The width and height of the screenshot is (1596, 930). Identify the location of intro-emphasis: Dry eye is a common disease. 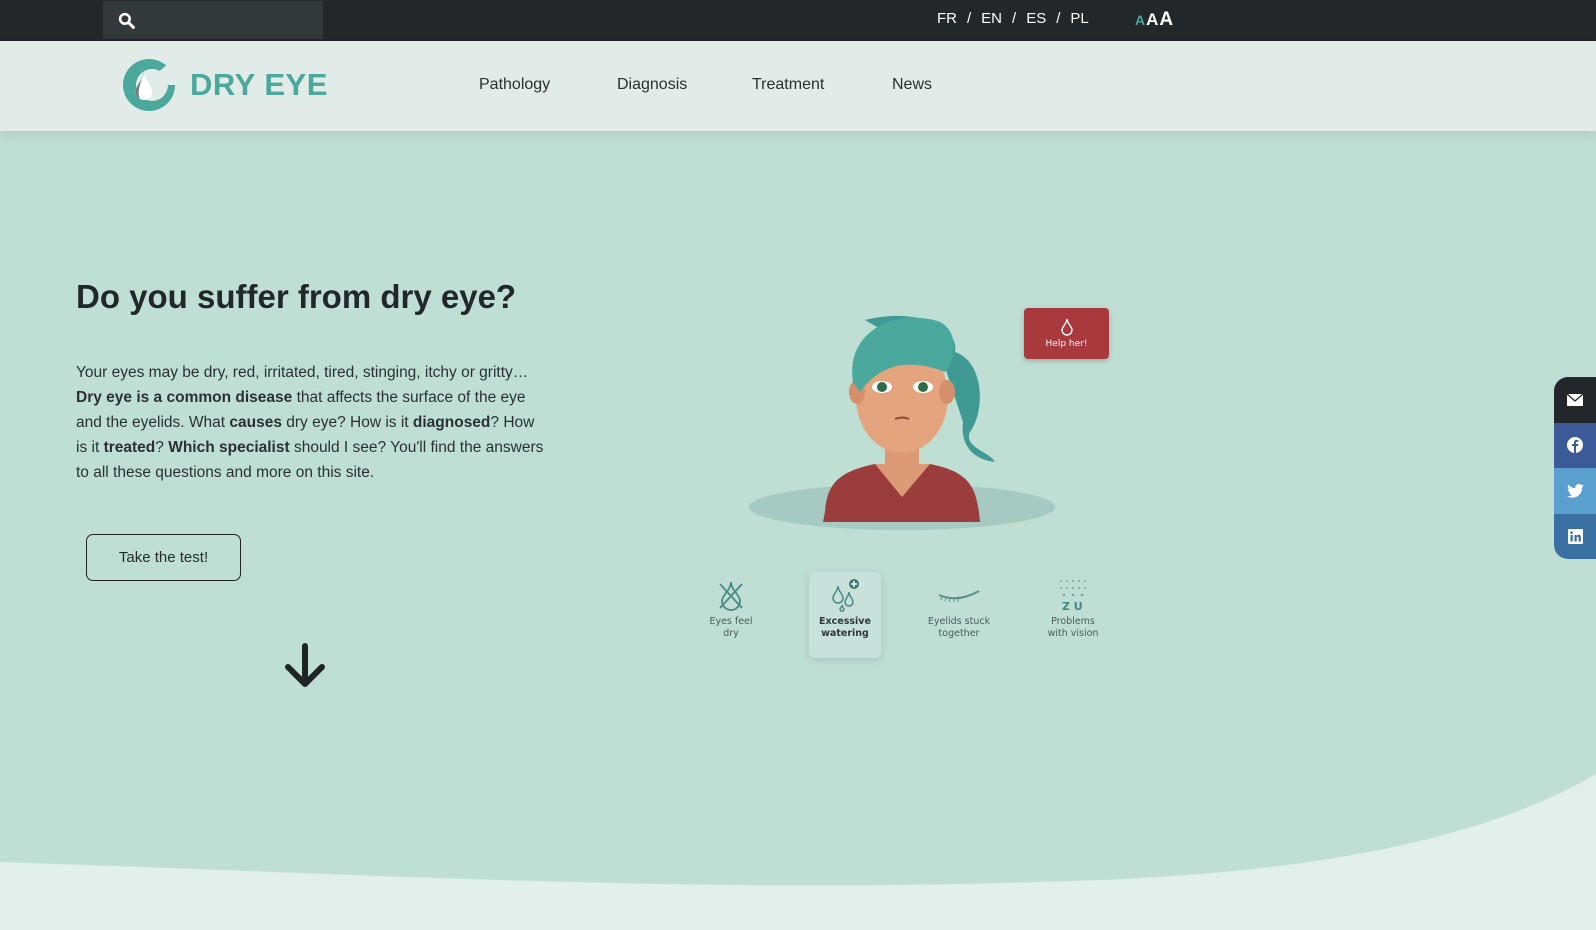
(184, 397).